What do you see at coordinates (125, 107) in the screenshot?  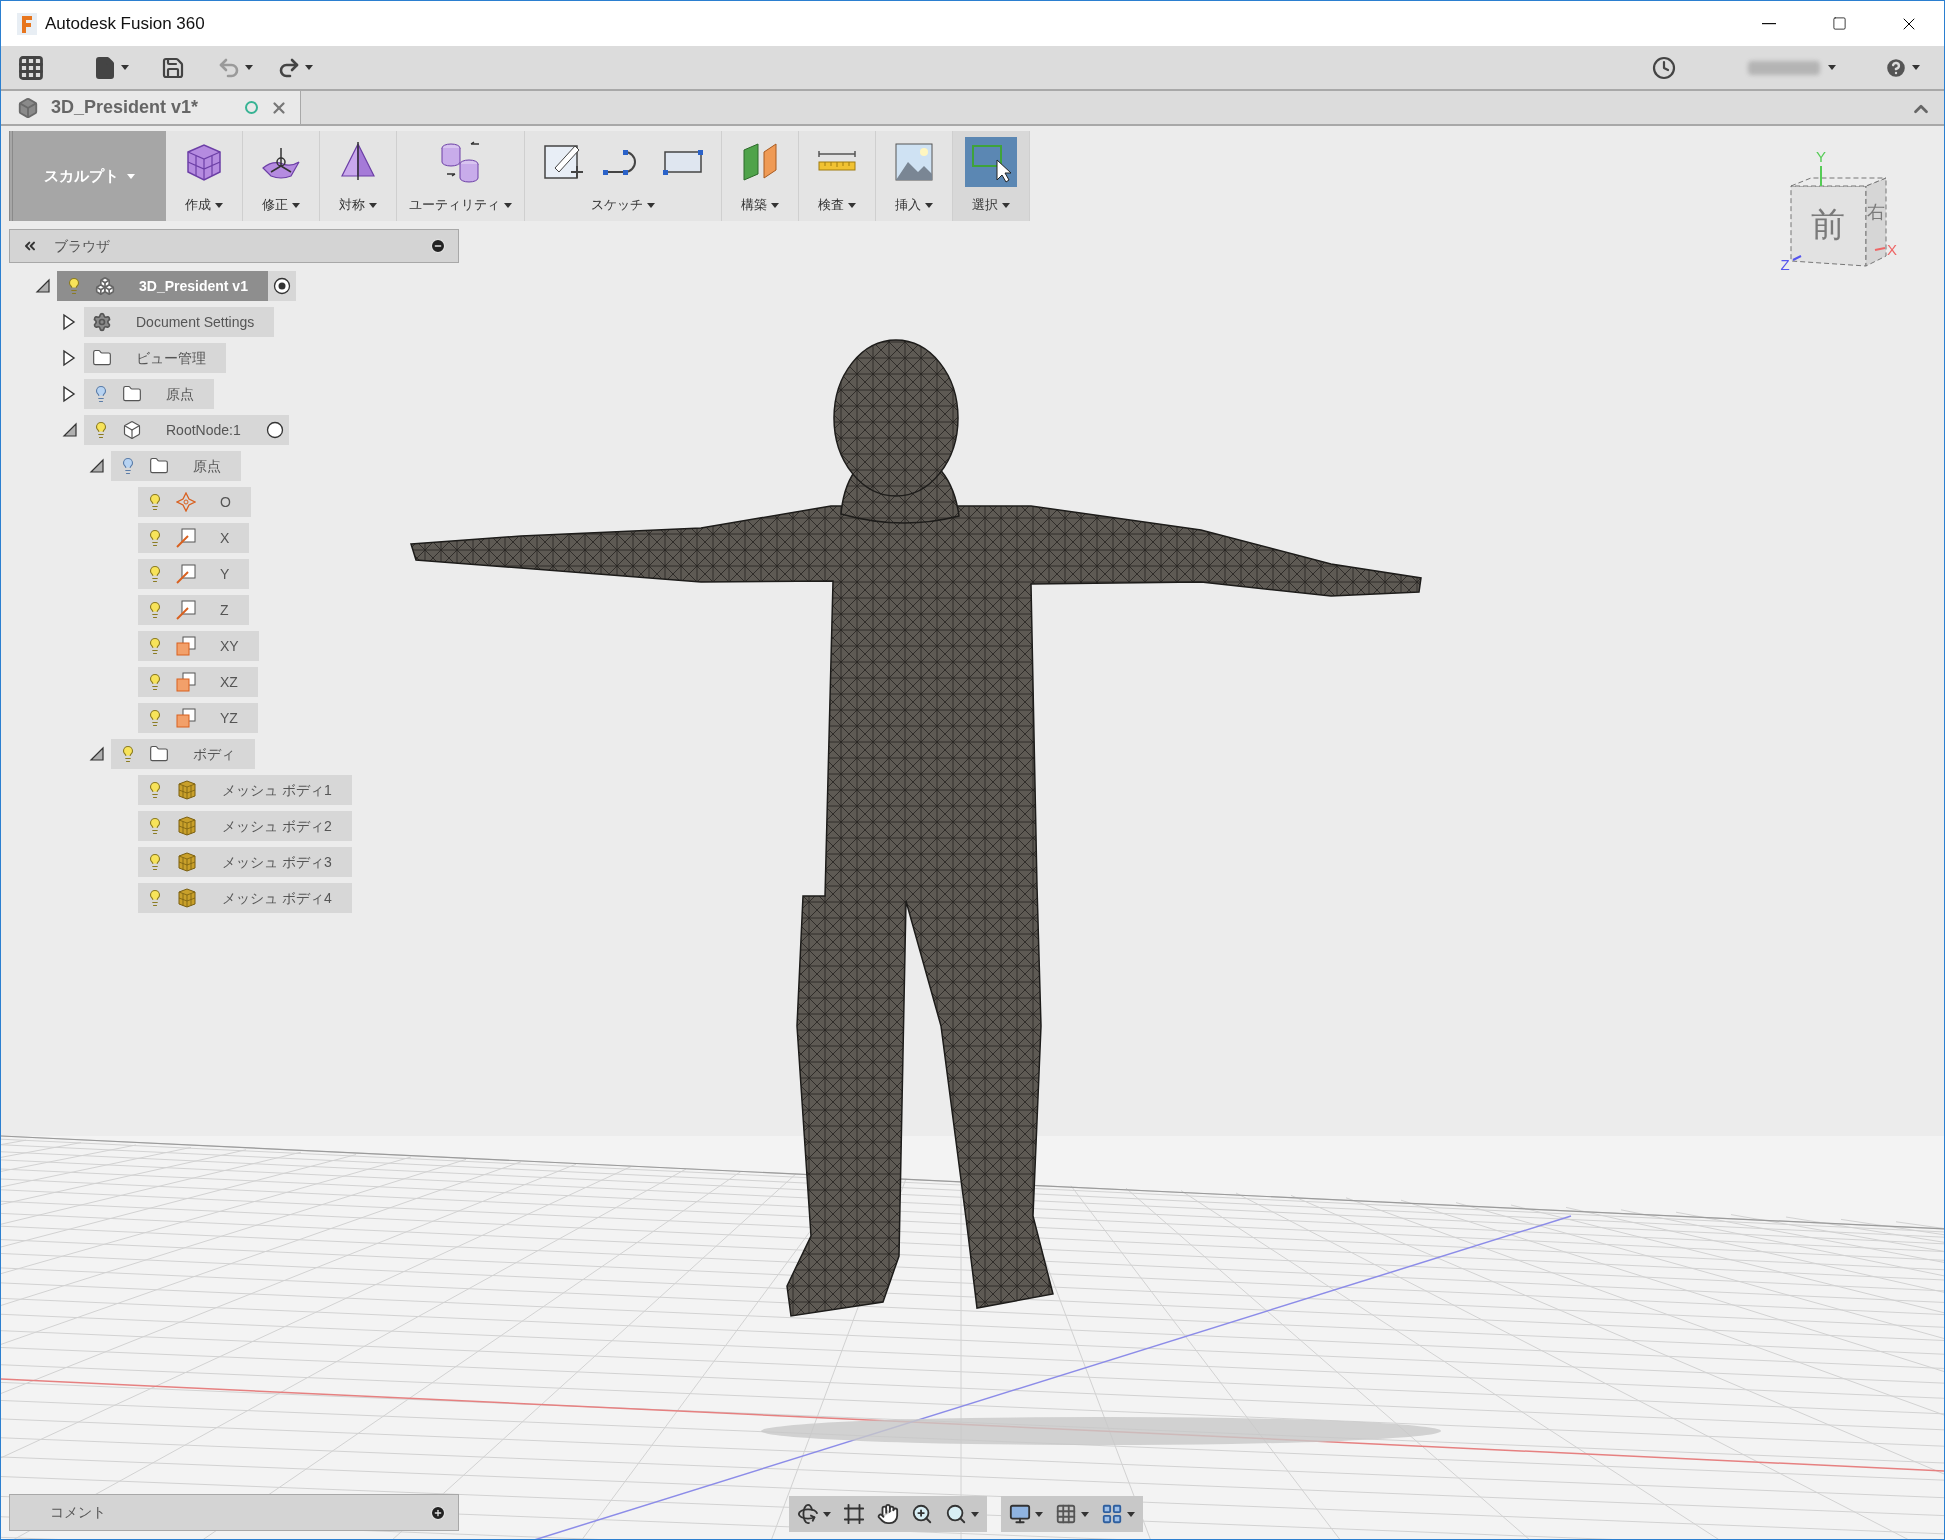 I see `document-title: 3D_President v1*` at bounding box center [125, 107].